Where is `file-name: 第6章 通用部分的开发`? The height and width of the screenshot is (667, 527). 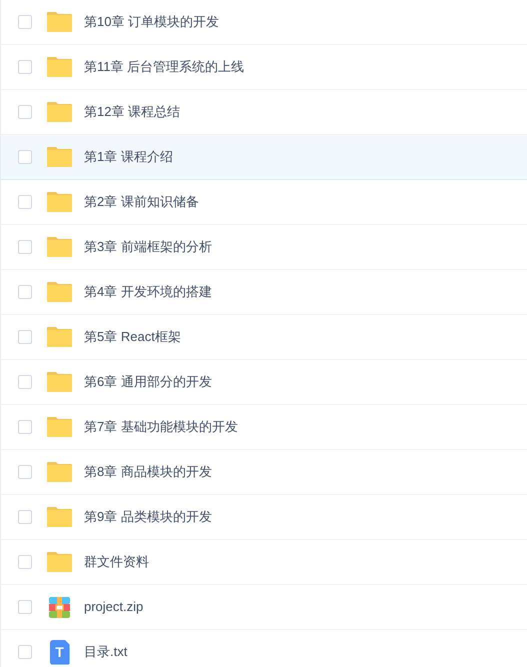 file-name: 第6章 通用部分的开发 is located at coordinates (148, 382).